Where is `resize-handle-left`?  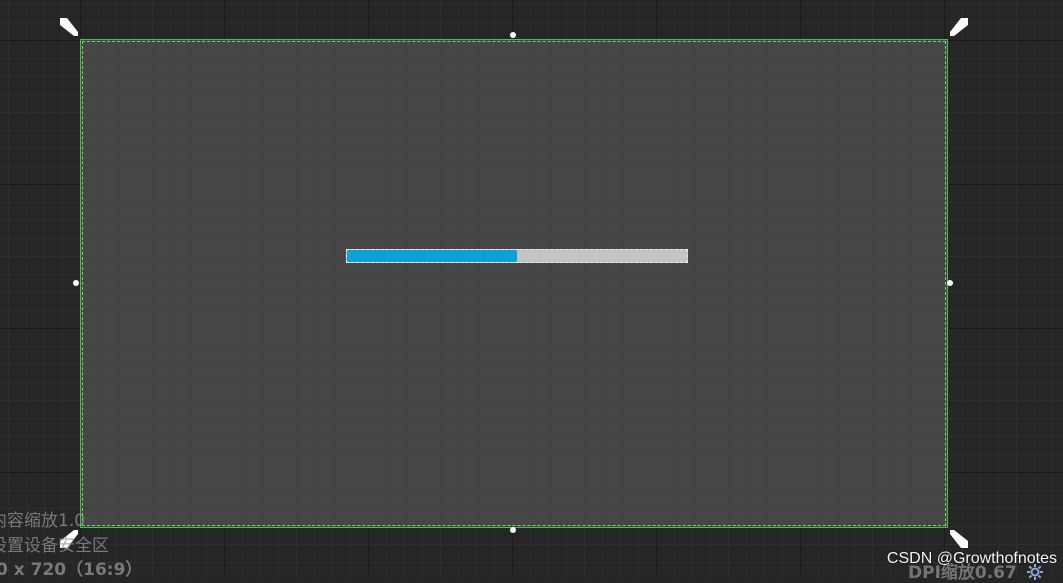 resize-handle-left is located at coordinates (76, 283).